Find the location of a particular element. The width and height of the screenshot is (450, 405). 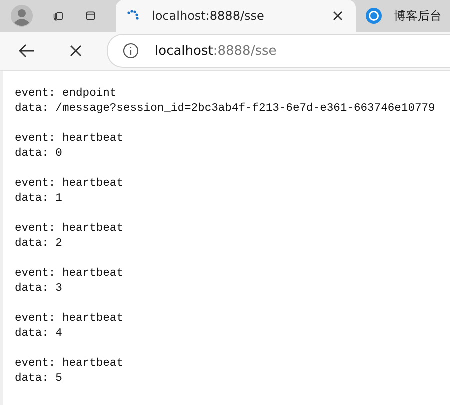

tab-title: 博客后台 is located at coordinates (418, 16).